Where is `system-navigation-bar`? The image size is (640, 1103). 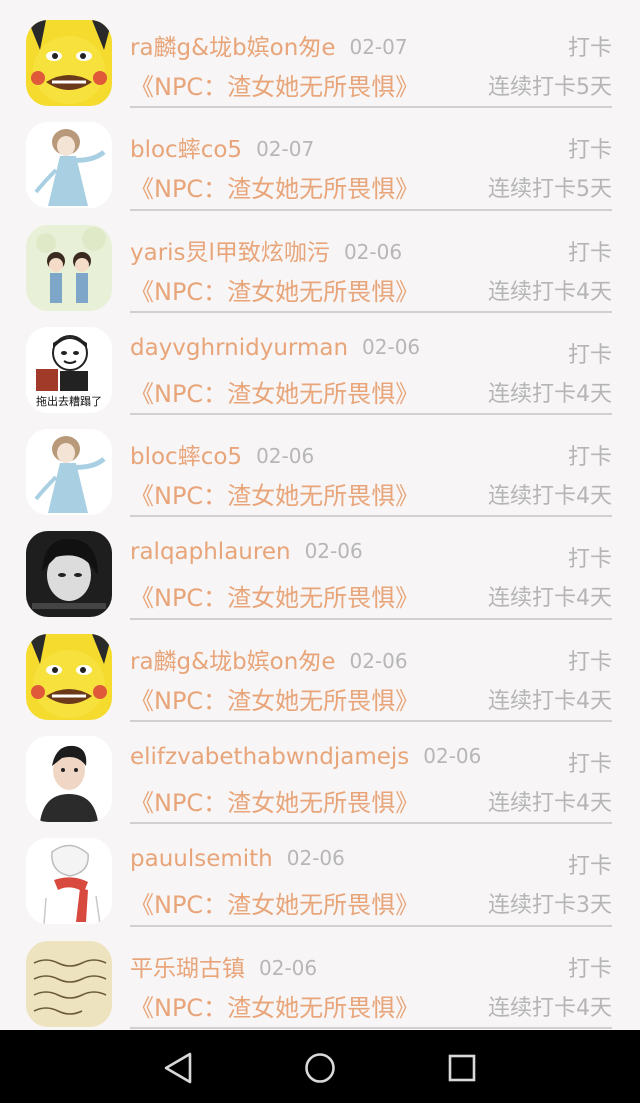
system-navigation-bar is located at coordinates (320, 1066).